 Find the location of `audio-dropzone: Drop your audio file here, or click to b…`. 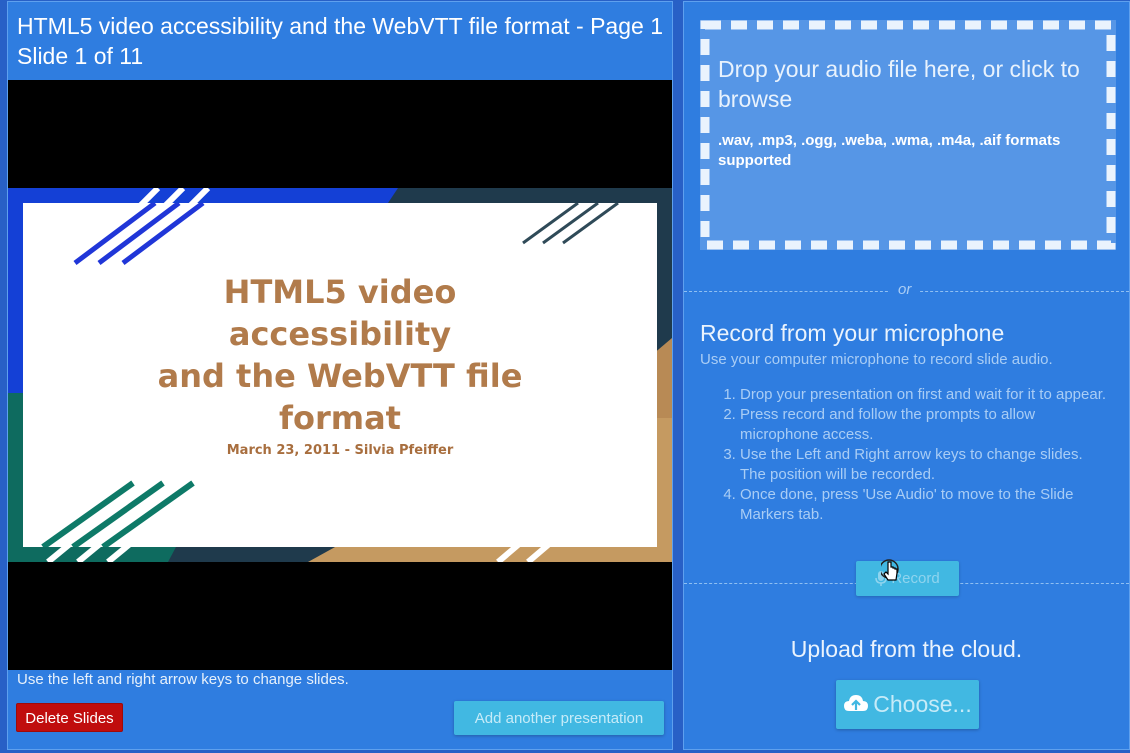

audio-dropzone: Drop your audio file here, or click to b… is located at coordinates (908, 135).